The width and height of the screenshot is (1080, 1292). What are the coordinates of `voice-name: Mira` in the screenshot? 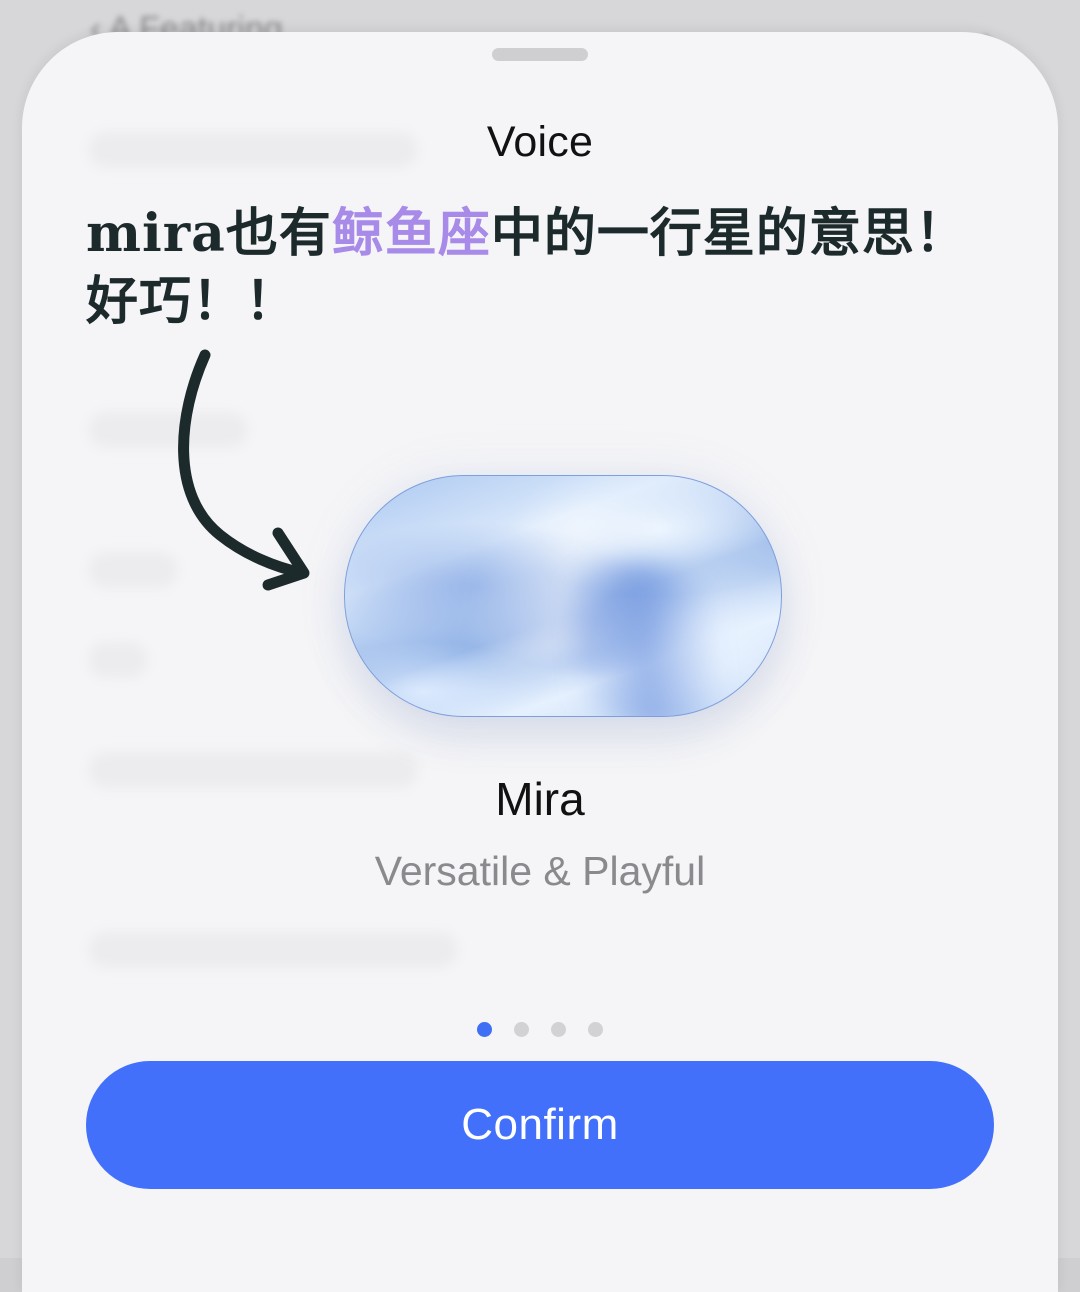 It's located at (540, 799).